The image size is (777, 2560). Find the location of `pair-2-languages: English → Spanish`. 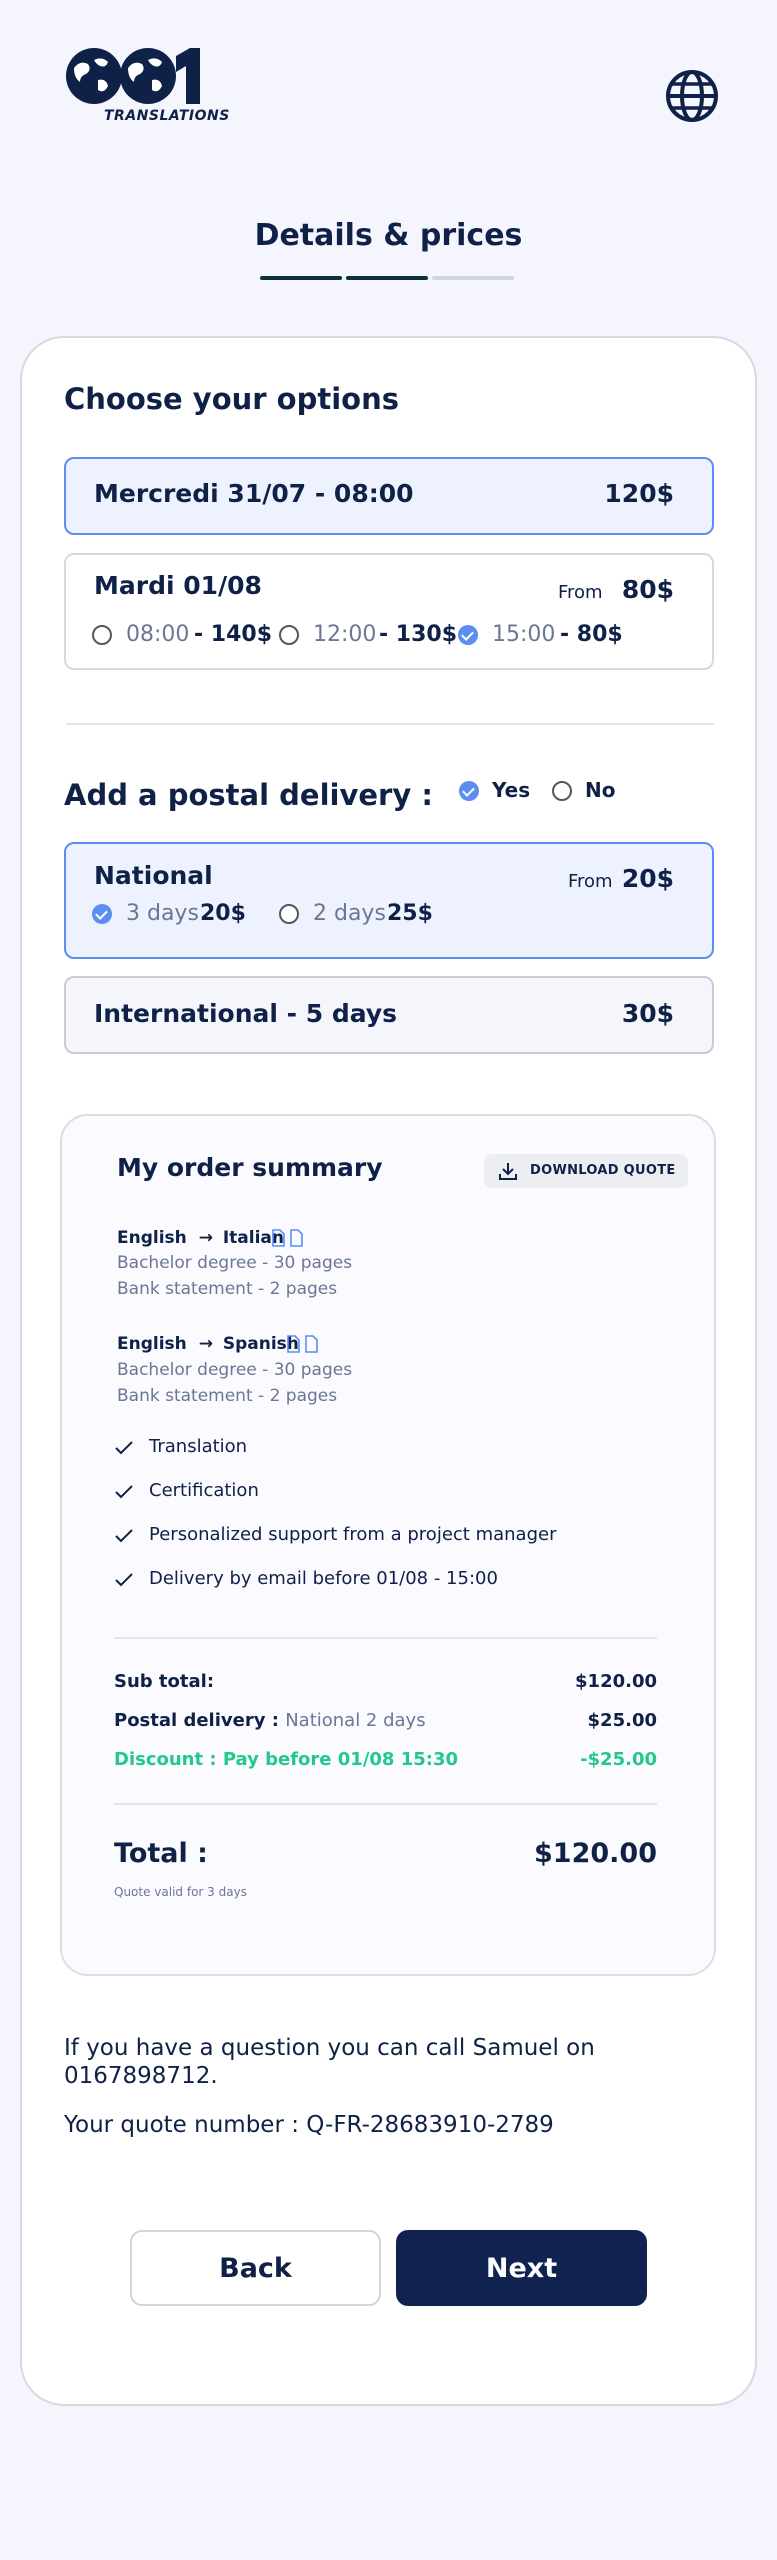

pair-2-languages: English → Spanish is located at coordinates (208, 1344).